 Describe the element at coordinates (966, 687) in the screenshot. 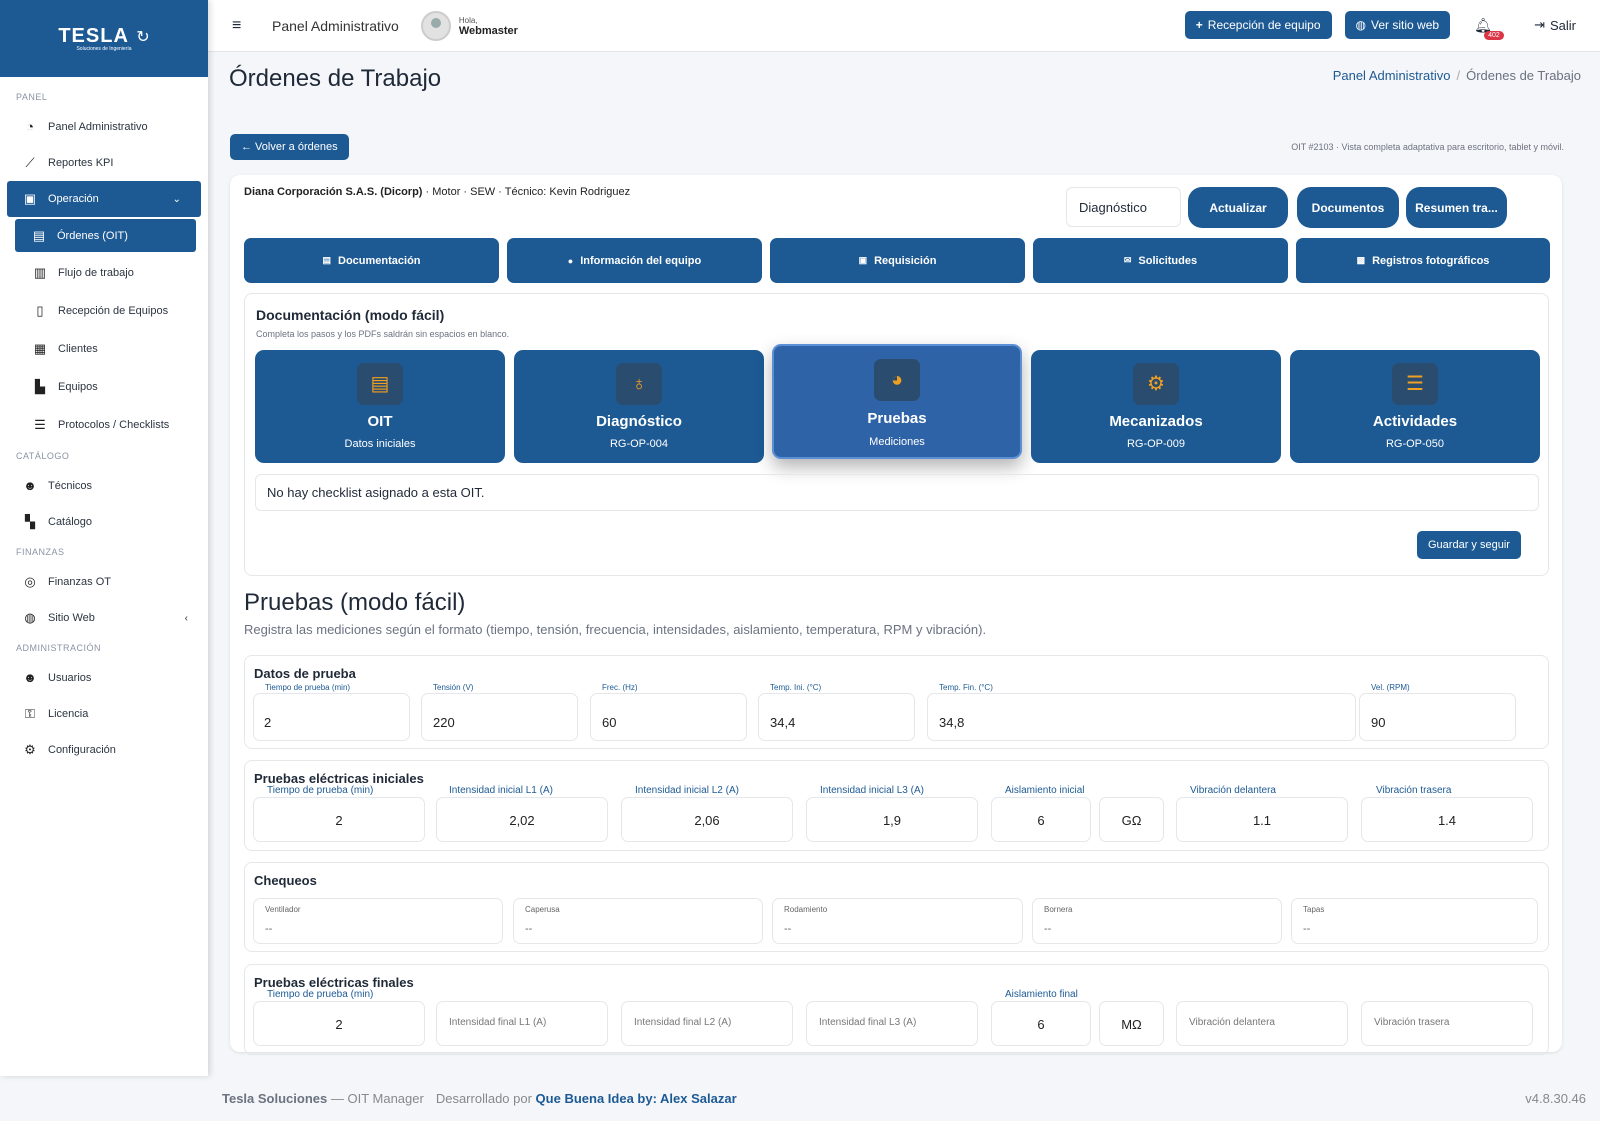

I see `field-label: Temp. Fin. (°C)` at that location.